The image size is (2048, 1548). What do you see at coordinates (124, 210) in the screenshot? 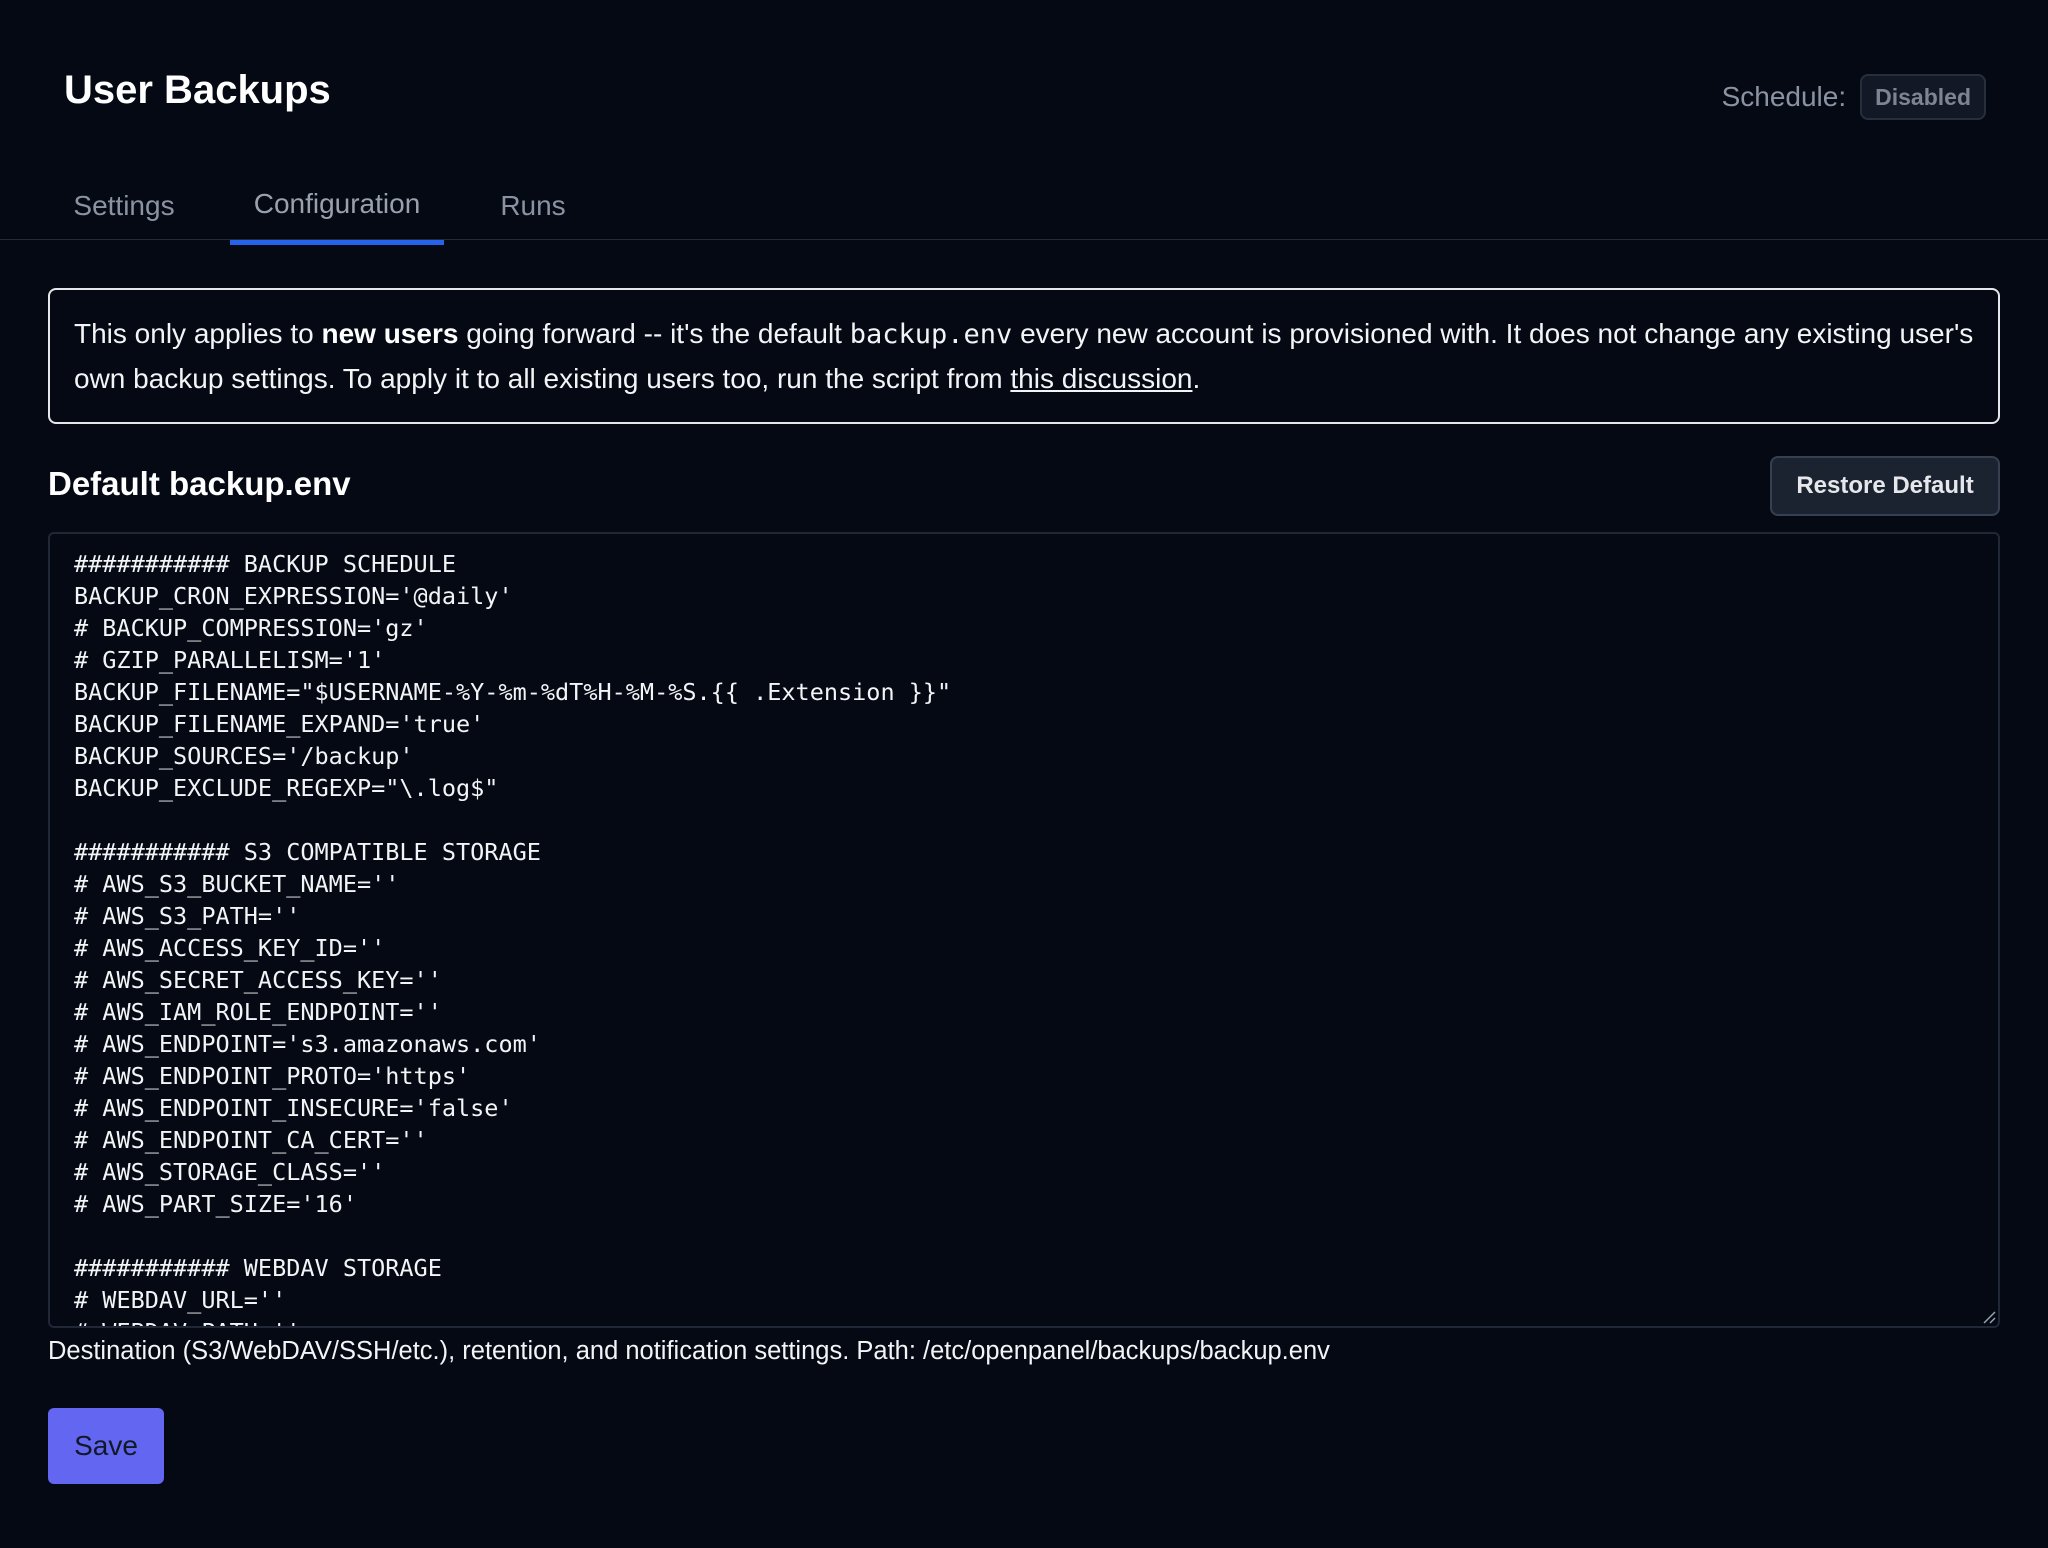
I see `tab-settings: Settings` at bounding box center [124, 210].